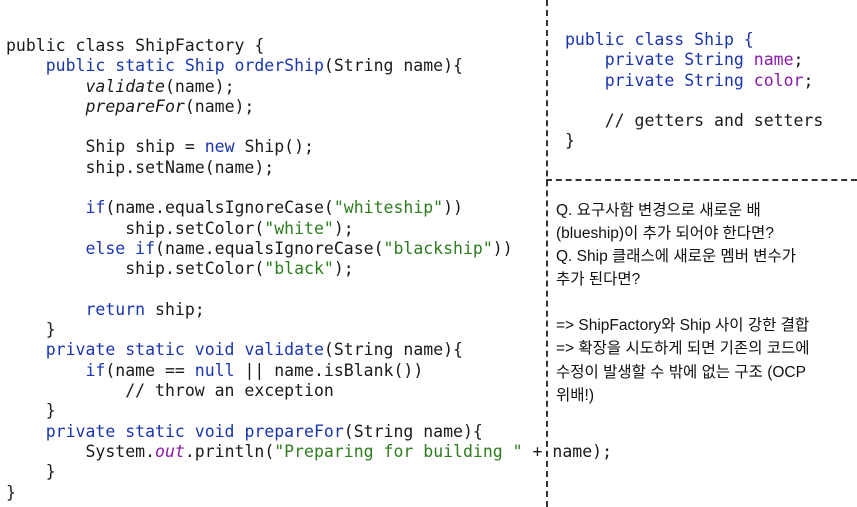  What do you see at coordinates (229, 451) in the screenshot?
I see `println-mid: .println(` at bounding box center [229, 451].